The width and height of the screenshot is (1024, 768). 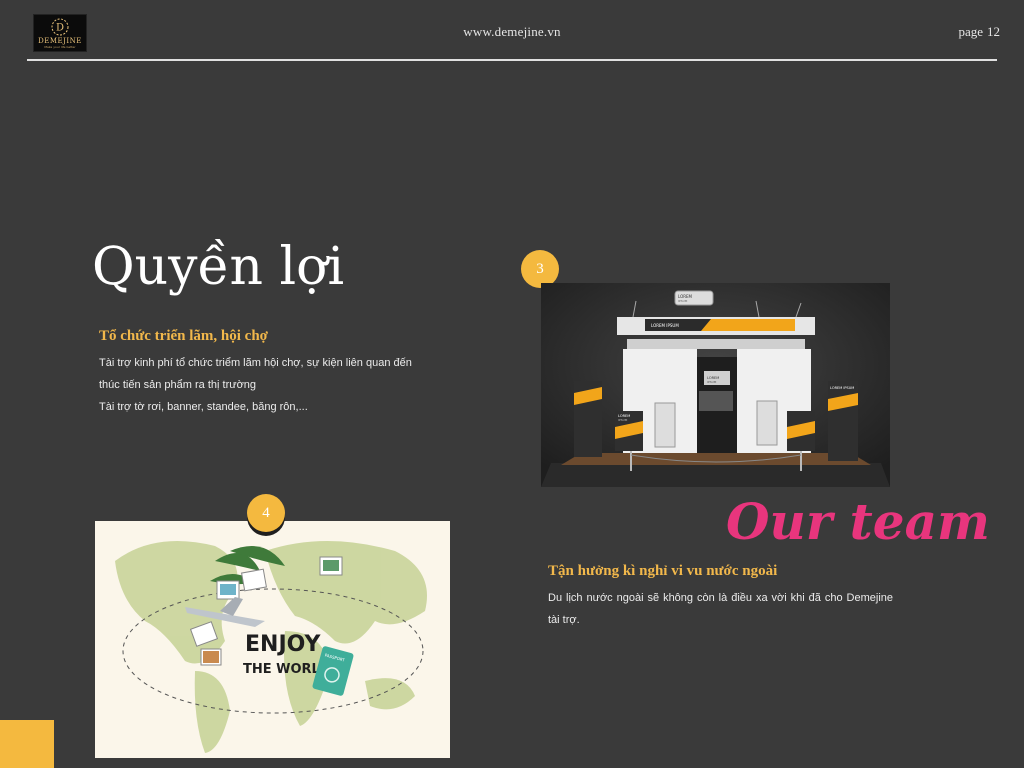 I want to click on site-url: www.demejine.vn, so click(x=512, y=32).